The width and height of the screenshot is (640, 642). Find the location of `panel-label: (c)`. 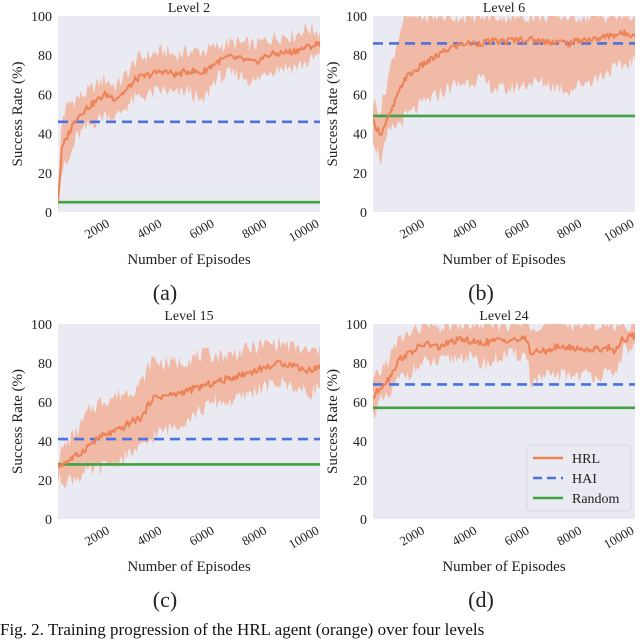

panel-label: (c) is located at coordinates (165, 599).